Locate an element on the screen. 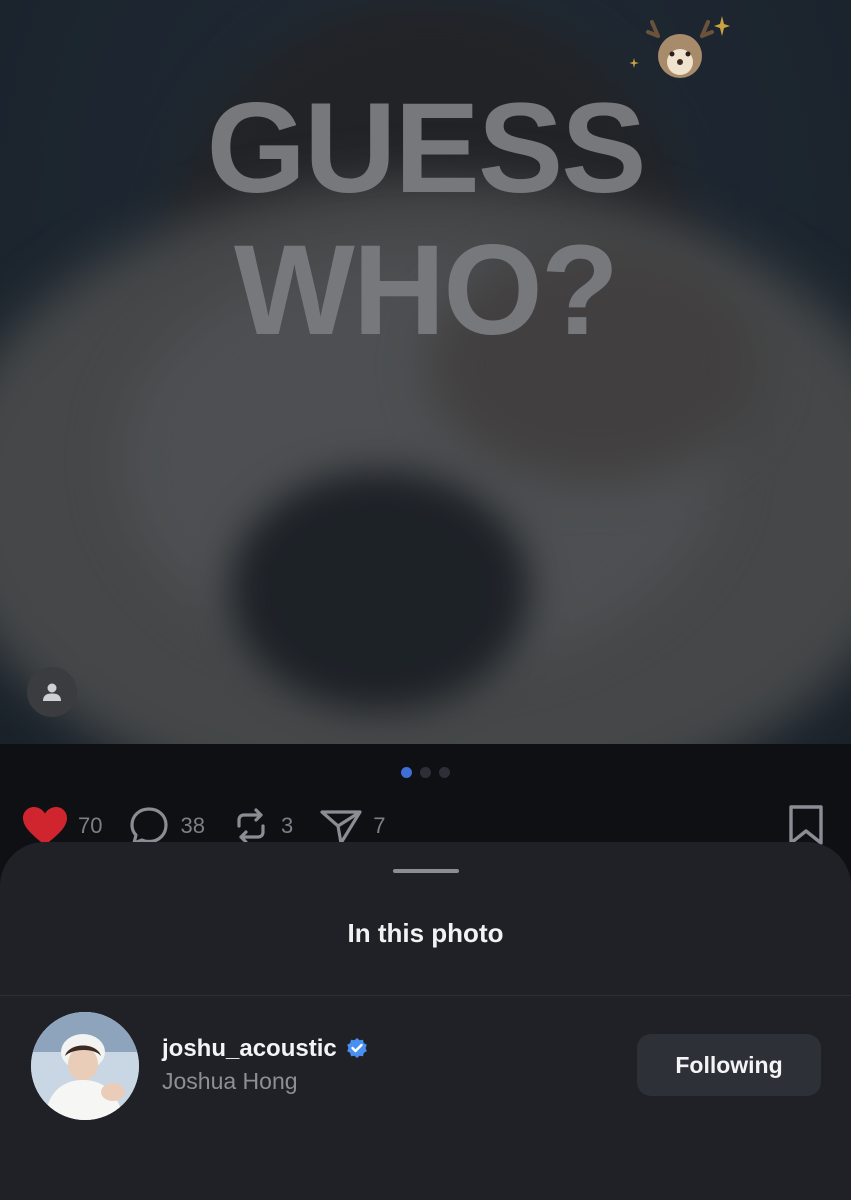 This screenshot has height=1200, width=851. avatar is located at coordinates (85, 1066).